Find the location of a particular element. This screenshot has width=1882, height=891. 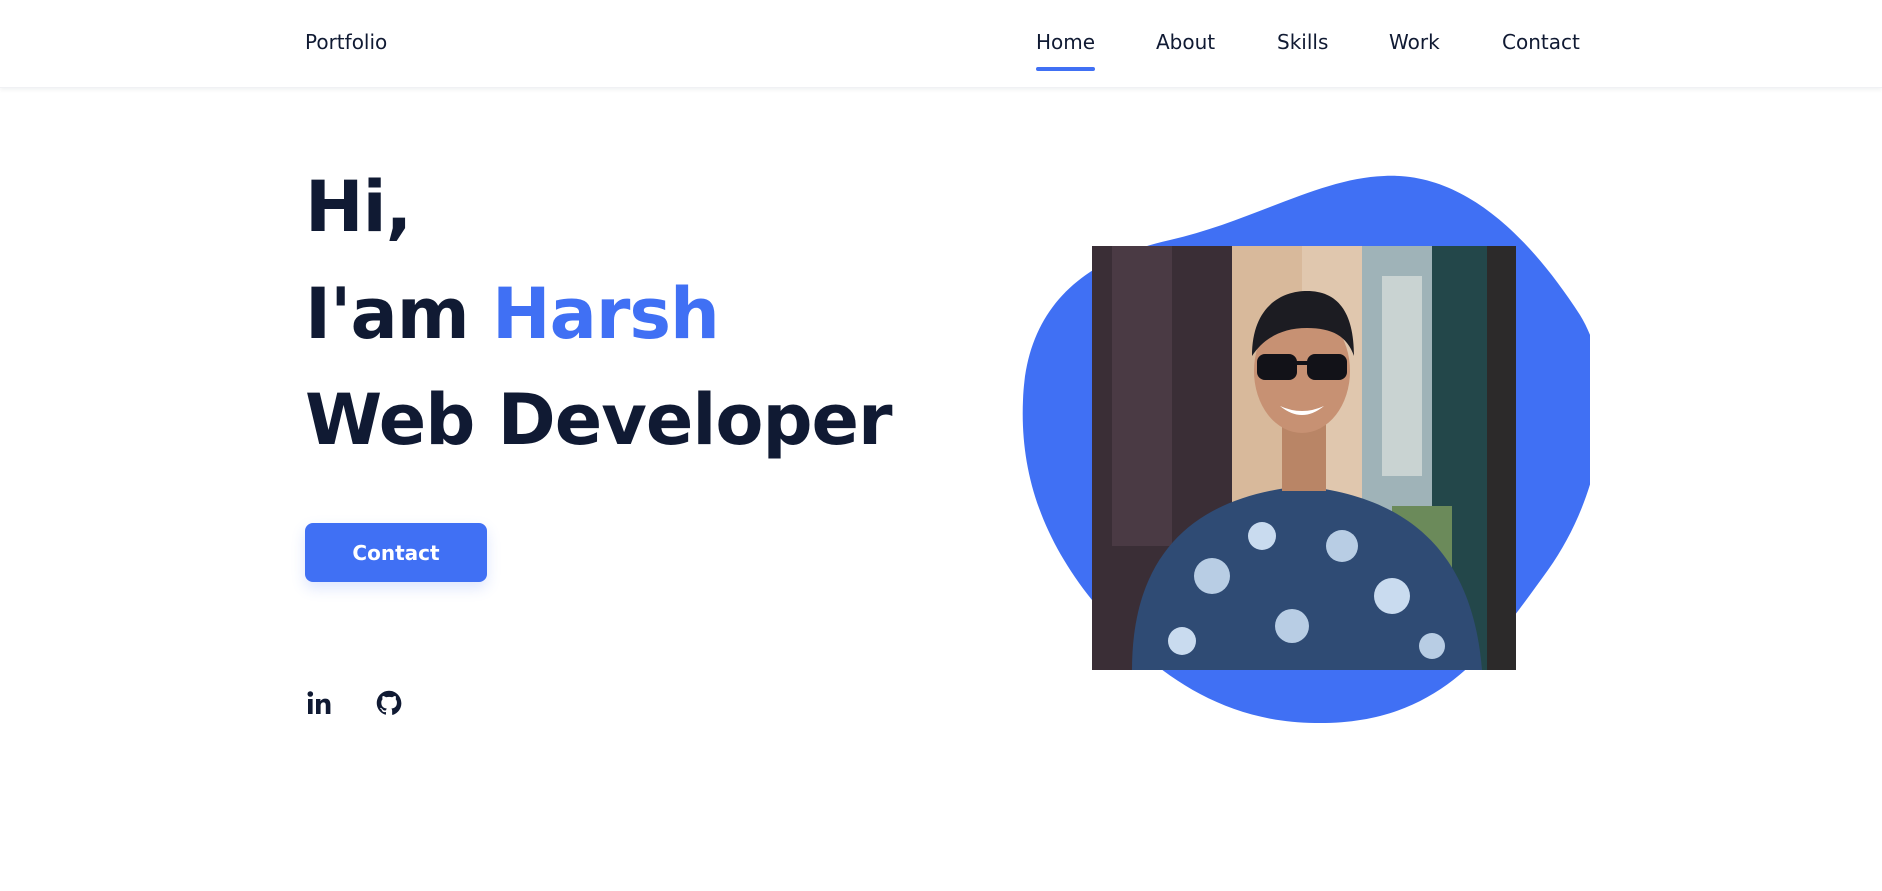

nav-link-about: About is located at coordinates (1185, 42).